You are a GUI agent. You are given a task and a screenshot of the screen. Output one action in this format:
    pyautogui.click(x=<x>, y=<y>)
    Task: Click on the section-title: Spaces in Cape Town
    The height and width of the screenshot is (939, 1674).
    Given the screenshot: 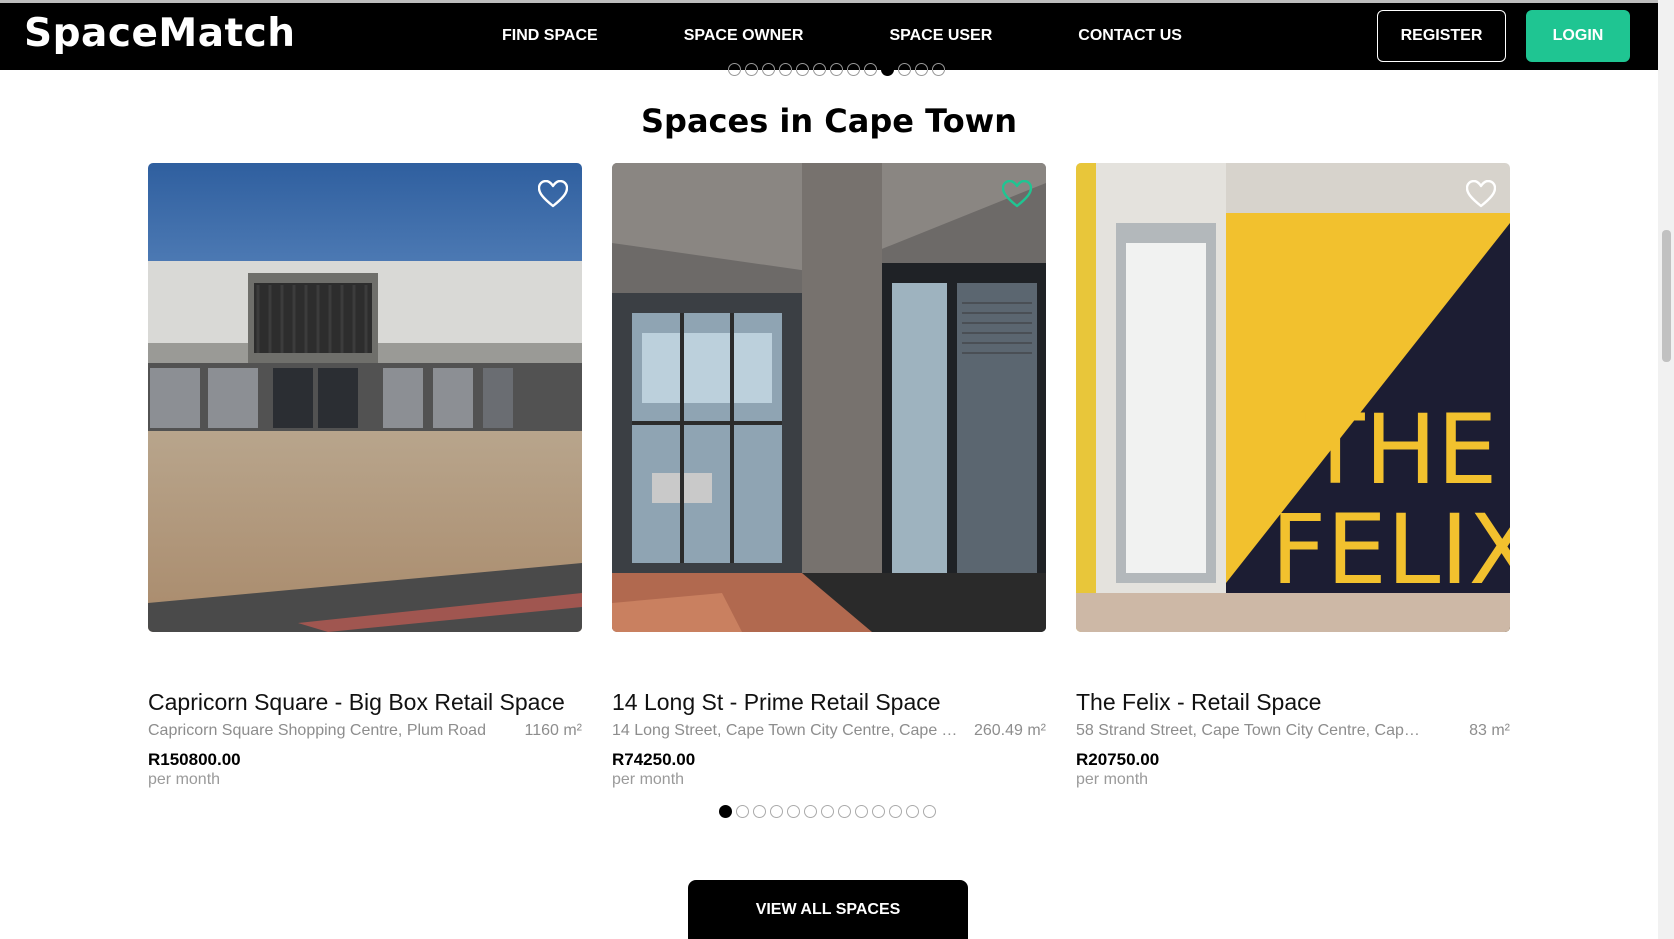 What is the action you would take?
    pyautogui.click(x=829, y=121)
    